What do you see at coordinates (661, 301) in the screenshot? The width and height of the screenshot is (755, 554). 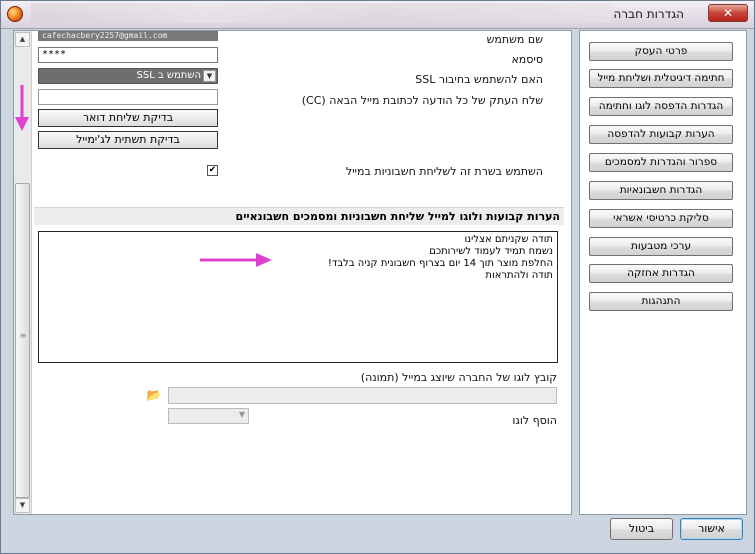 I see `nav-button-behavior: התנהגות` at bounding box center [661, 301].